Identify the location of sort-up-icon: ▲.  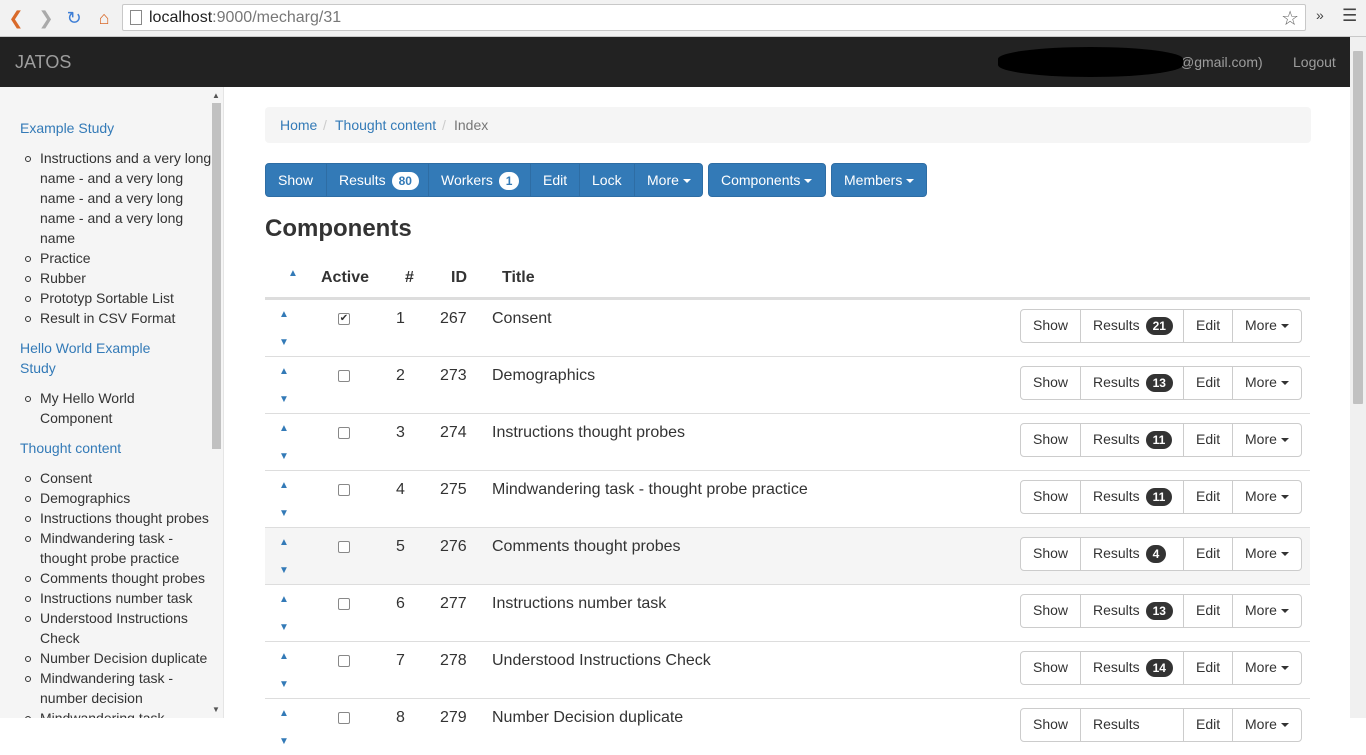
(293, 273).